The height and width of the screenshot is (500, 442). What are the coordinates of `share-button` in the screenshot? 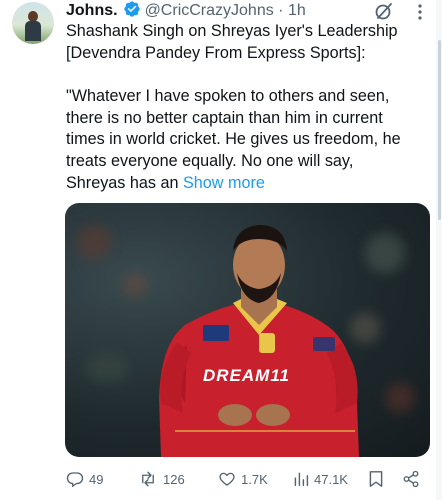 It's located at (411, 479).